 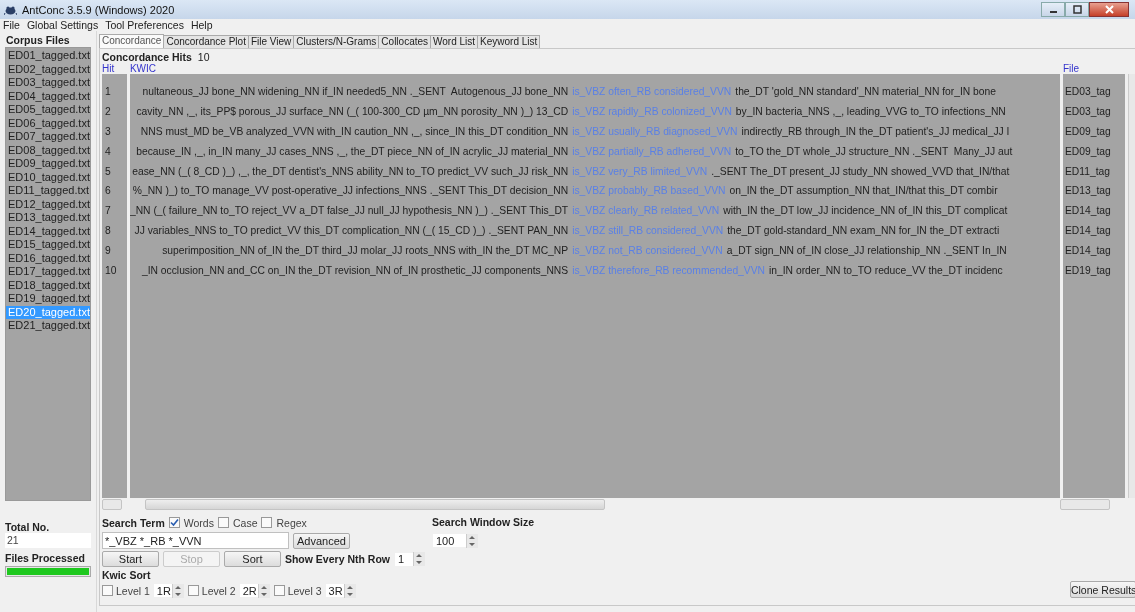 What do you see at coordinates (131, 41) in the screenshot?
I see `tab: Concordance` at bounding box center [131, 41].